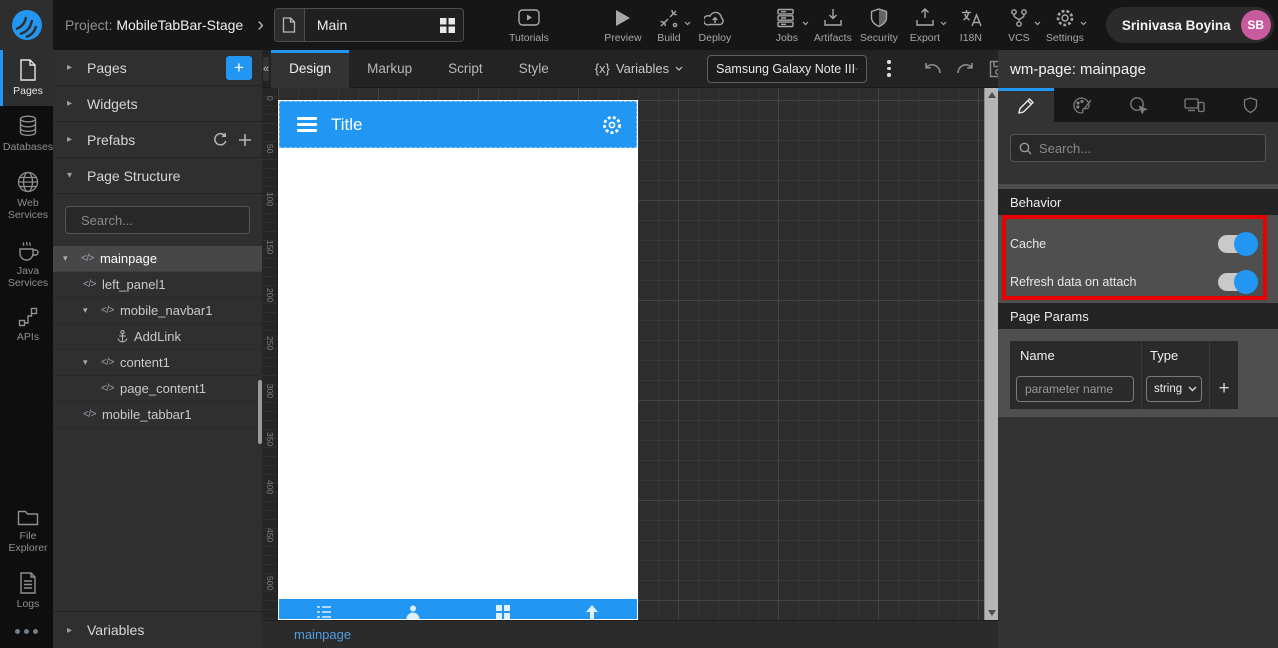 Image resolution: width=1278 pixels, height=648 pixels. I want to click on tab-security, so click(1250, 105).